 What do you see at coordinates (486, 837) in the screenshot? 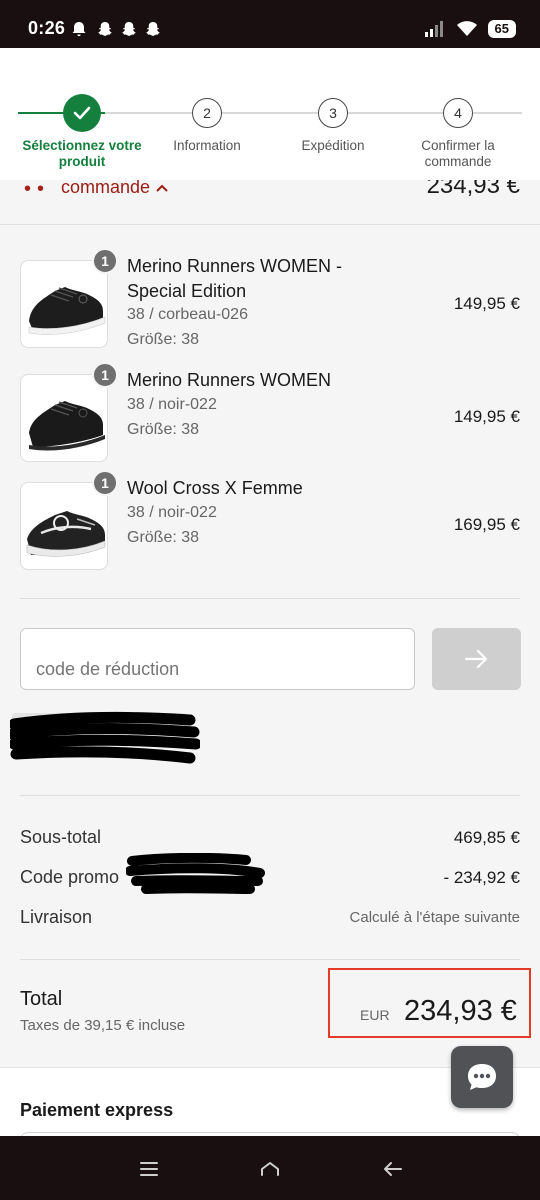
I see `subtotal-value: 469,85 €` at bounding box center [486, 837].